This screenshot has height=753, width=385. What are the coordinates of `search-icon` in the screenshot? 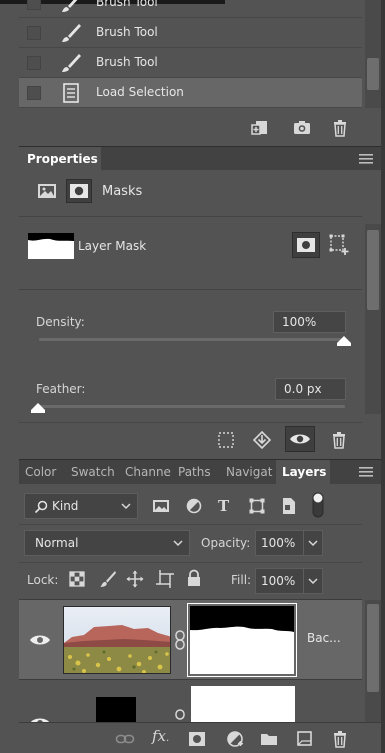 It's located at (41, 507).